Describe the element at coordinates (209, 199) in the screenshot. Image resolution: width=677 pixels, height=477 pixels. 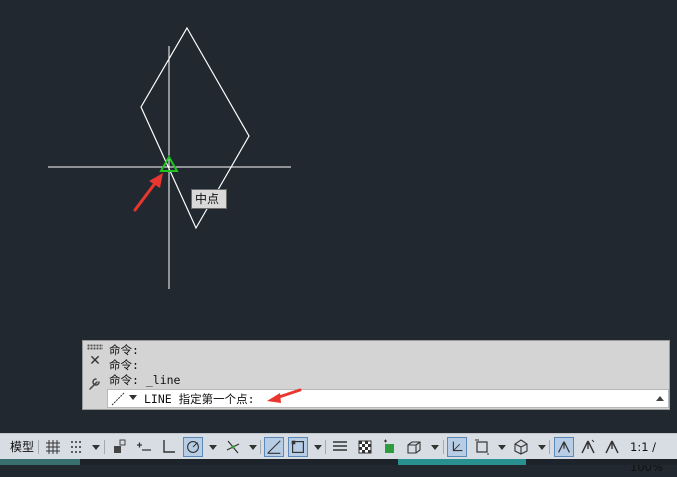
I see `osnap-tooltip: 中点` at that location.